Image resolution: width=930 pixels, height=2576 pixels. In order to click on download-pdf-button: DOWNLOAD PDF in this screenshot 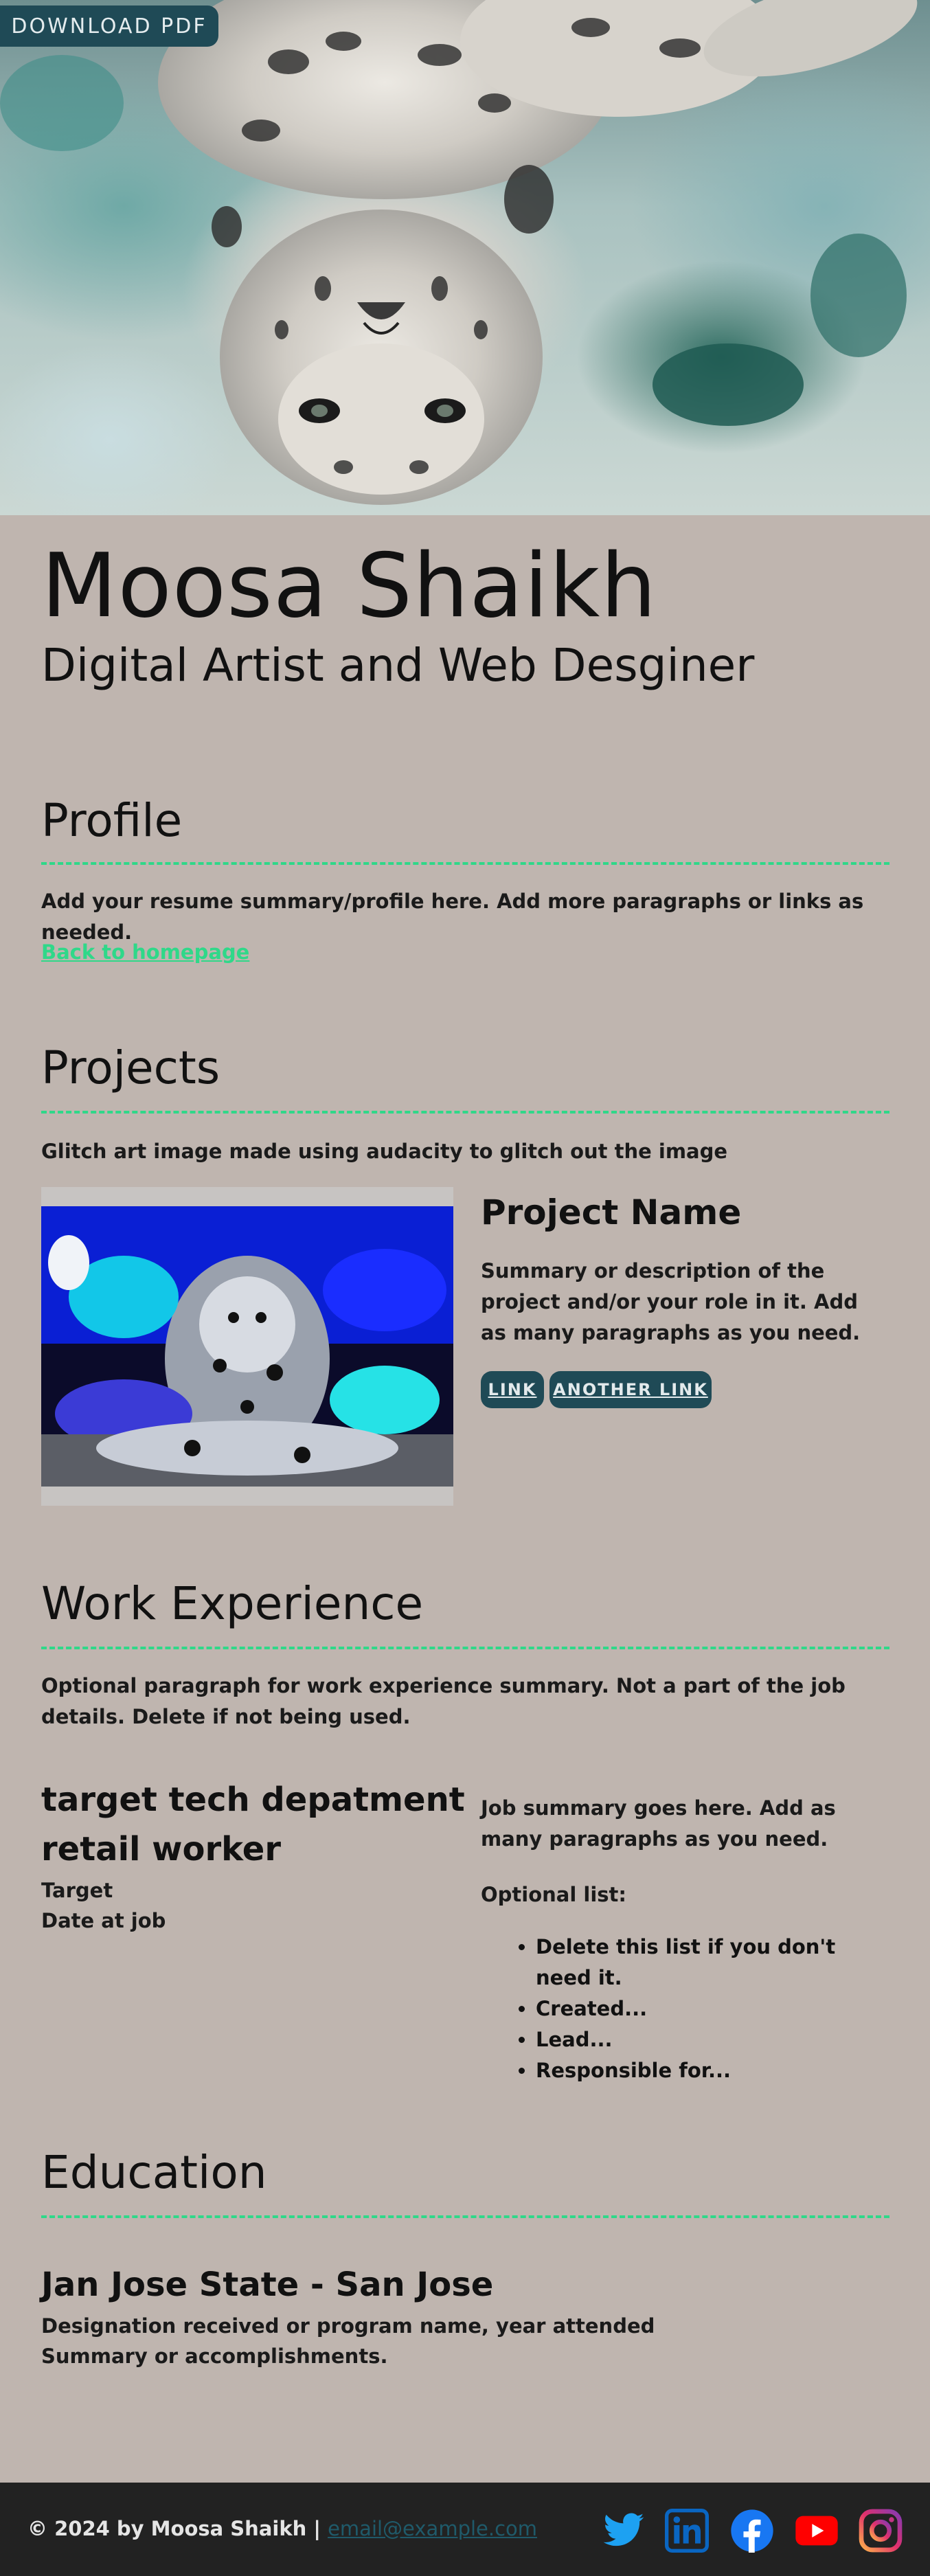, I will do `click(109, 26)`.